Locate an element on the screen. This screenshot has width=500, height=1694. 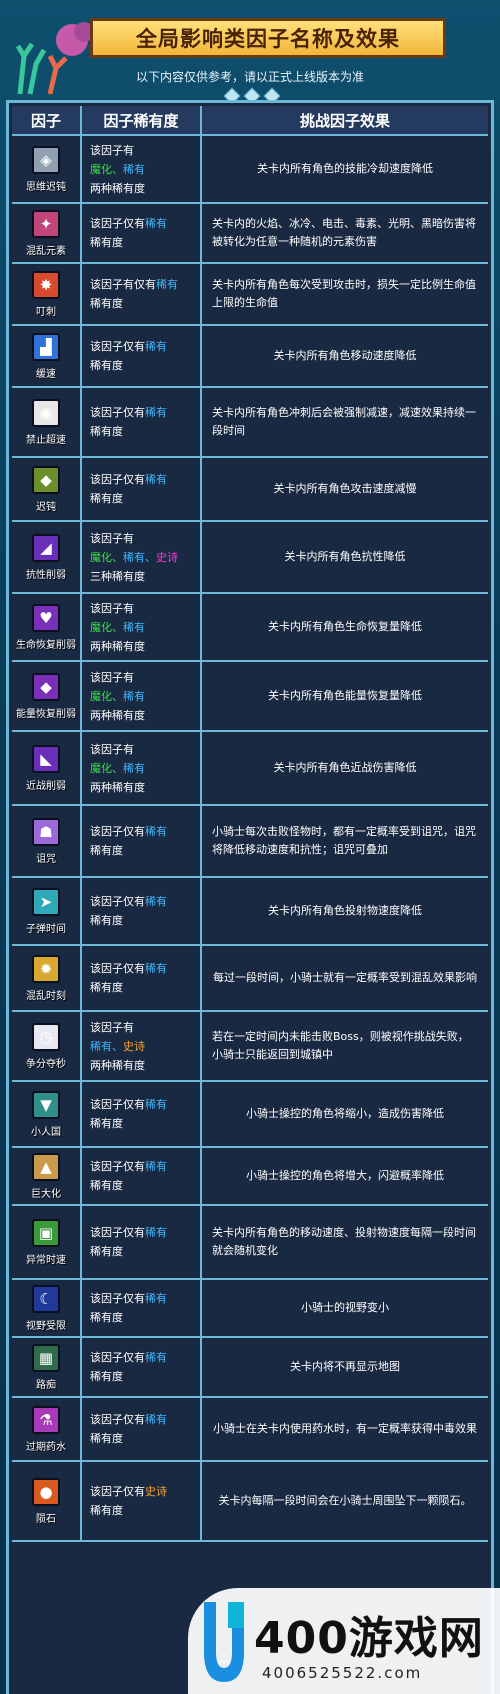
rarity-cell: 该因子仅有稀有稀有度 is located at coordinates (142, 1308).